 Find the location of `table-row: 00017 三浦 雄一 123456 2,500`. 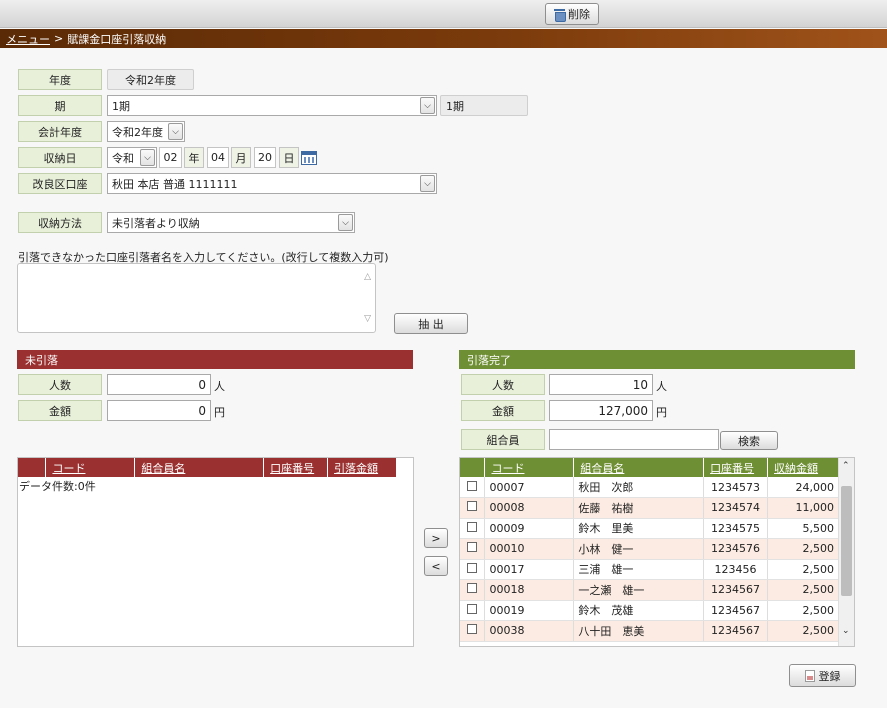

table-row: 00017 三浦 雄一 123456 2,500 is located at coordinates (649, 569).